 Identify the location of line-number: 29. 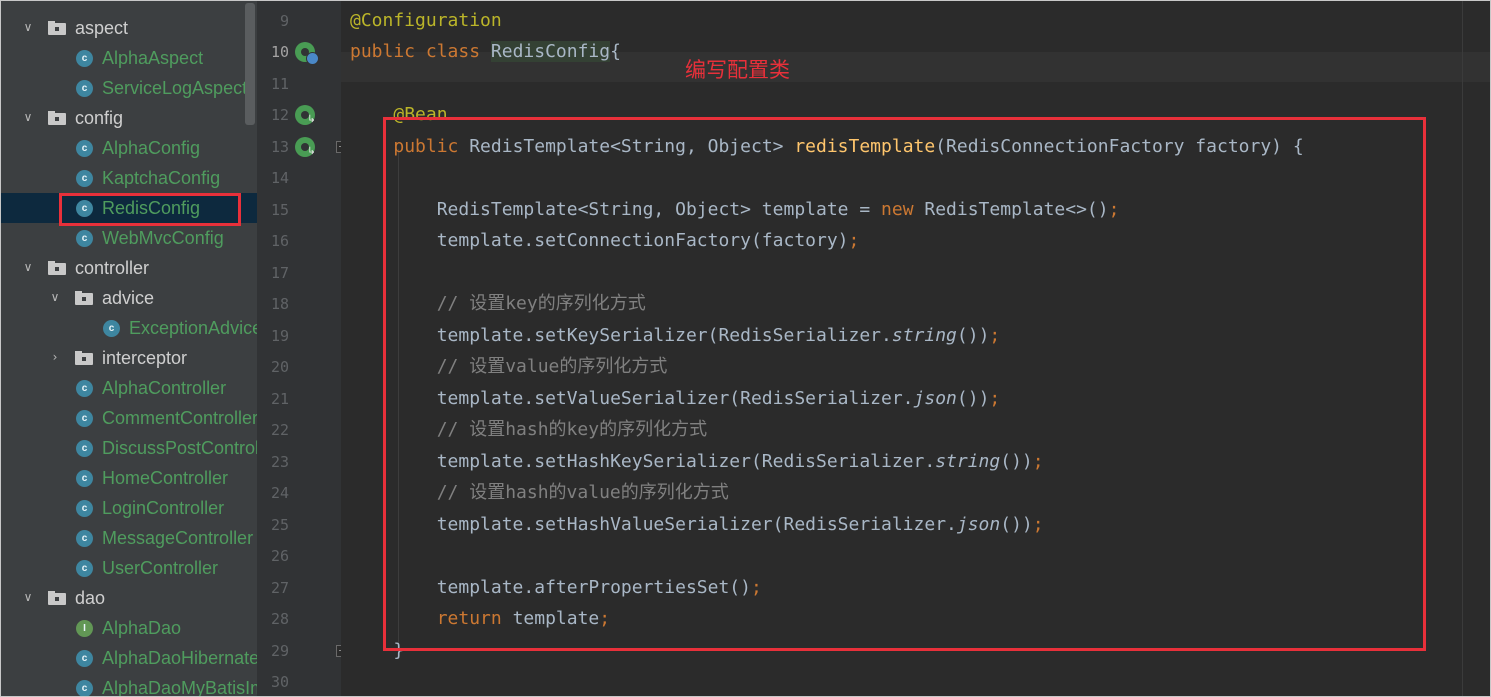
(279, 650).